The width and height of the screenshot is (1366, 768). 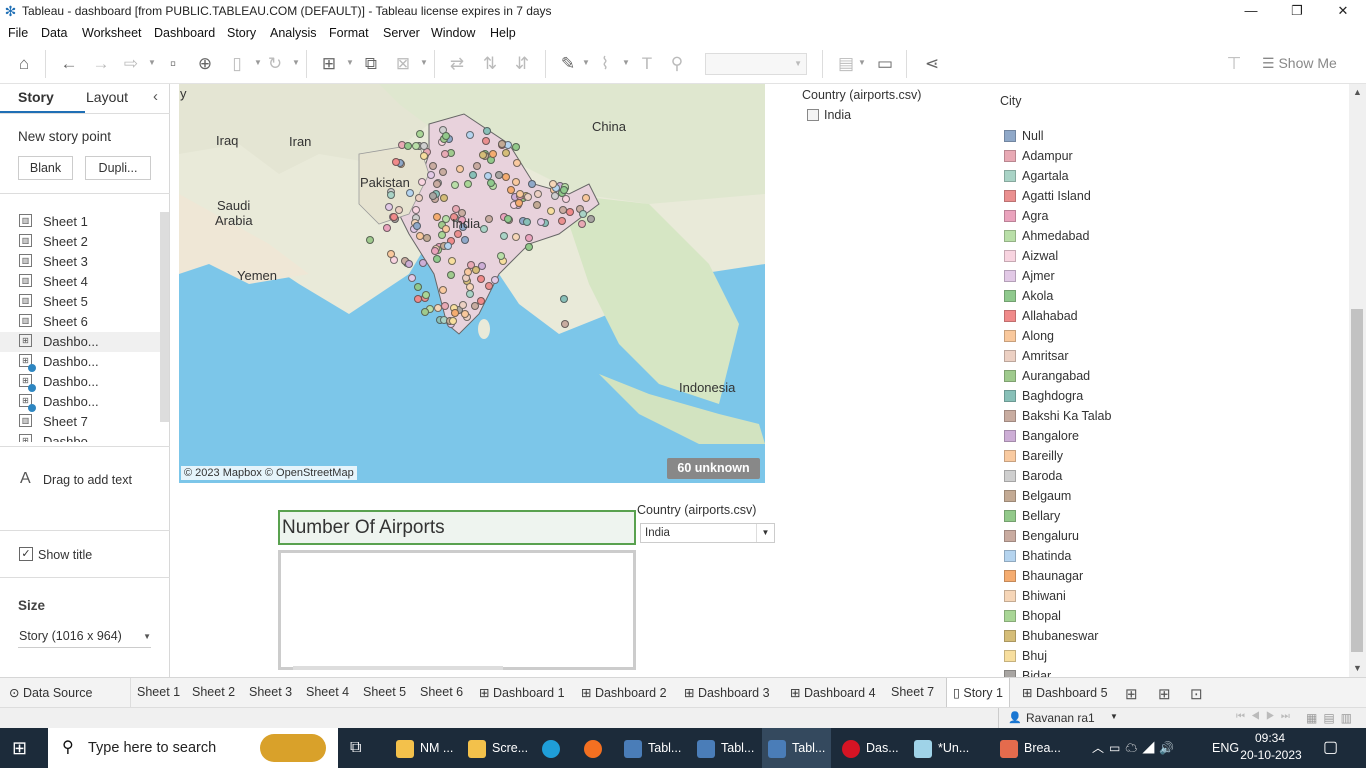 What do you see at coordinates (1332, 718) in the screenshot?
I see `view-mode-icons: ▦▤▥` at bounding box center [1332, 718].